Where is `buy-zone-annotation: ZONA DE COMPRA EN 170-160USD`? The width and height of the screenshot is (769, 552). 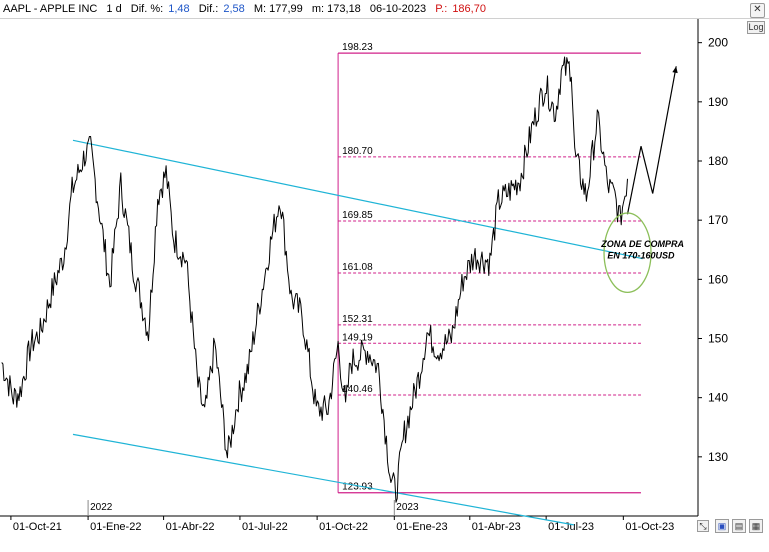
buy-zone-annotation: ZONA DE COMPRA EN 170-160USD is located at coordinates (642, 252).